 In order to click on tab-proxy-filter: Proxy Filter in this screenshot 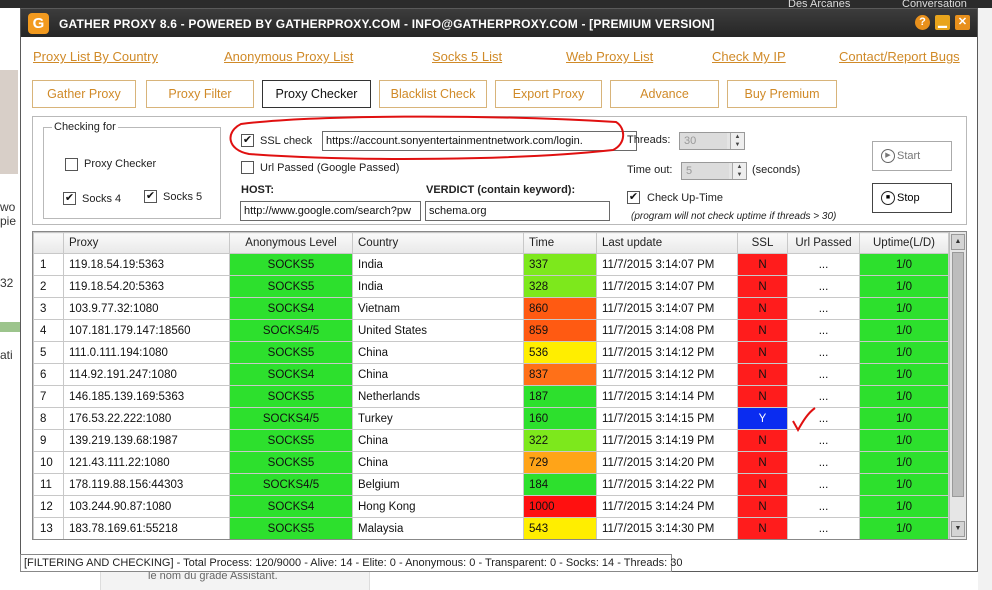, I will do `click(200, 94)`.